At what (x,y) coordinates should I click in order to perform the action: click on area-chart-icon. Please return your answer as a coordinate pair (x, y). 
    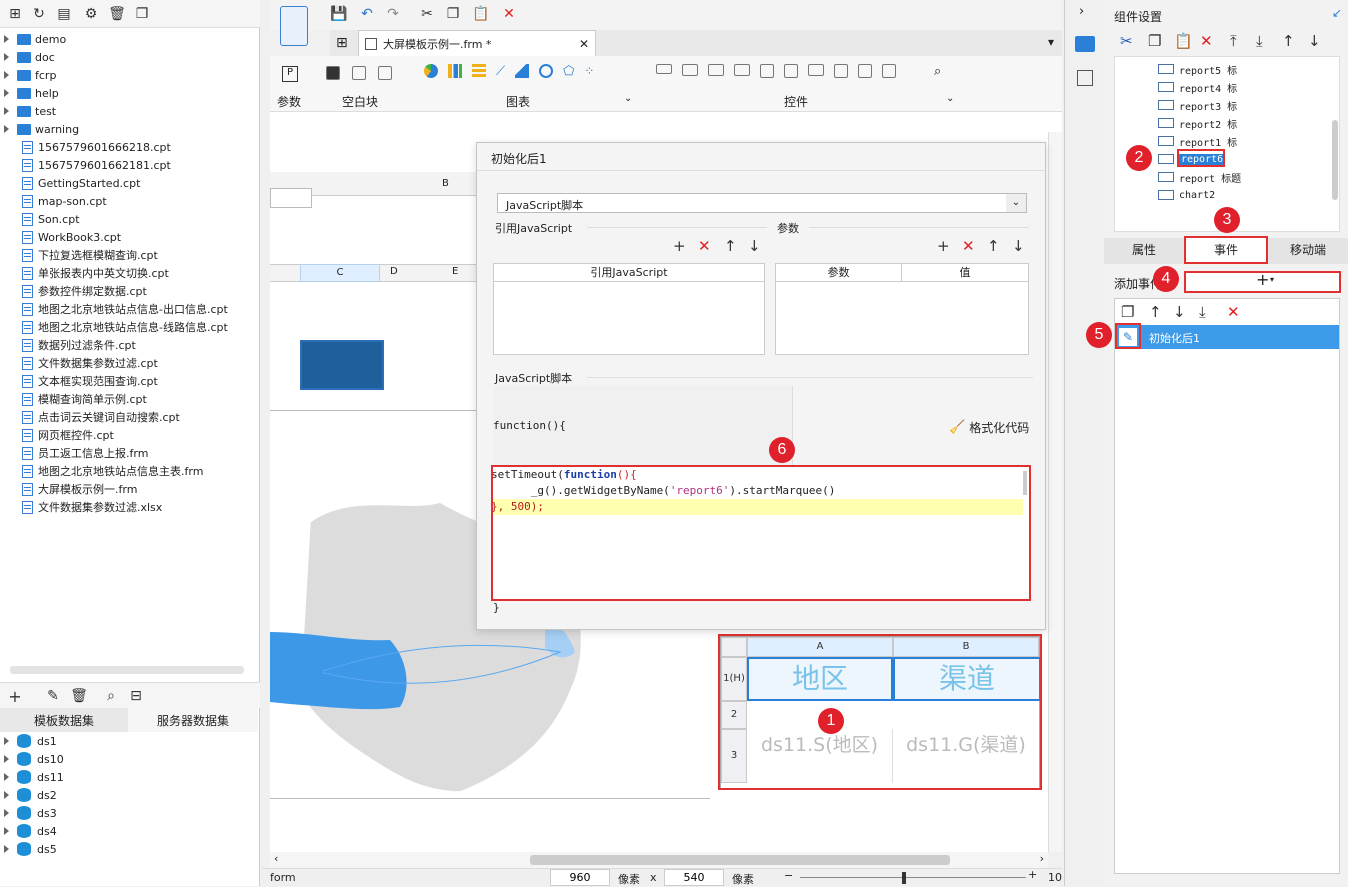
    Looking at the image, I should click on (522, 71).